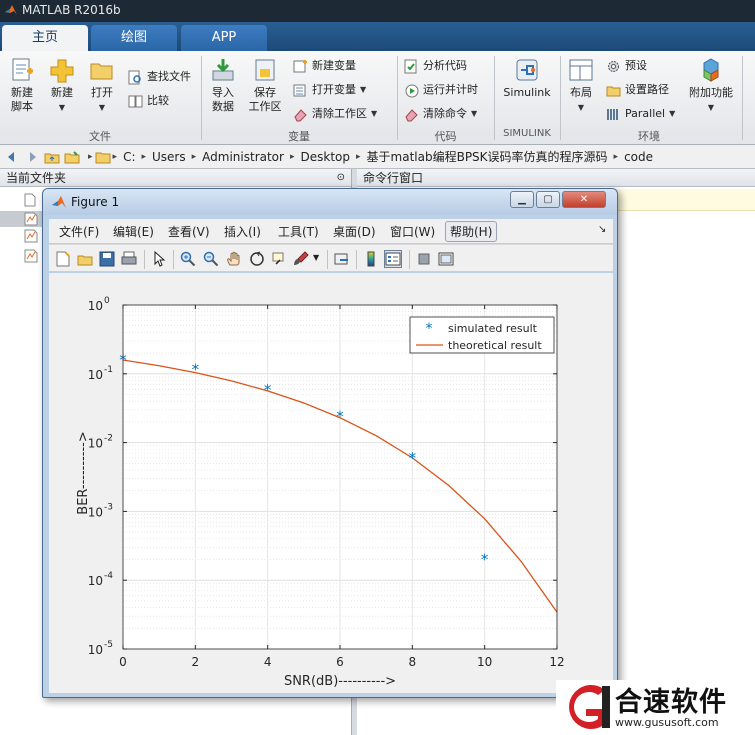  What do you see at coordinates (393, 259) in the screenshot?
I see `legend-icon` at bounding box center [393, 259].